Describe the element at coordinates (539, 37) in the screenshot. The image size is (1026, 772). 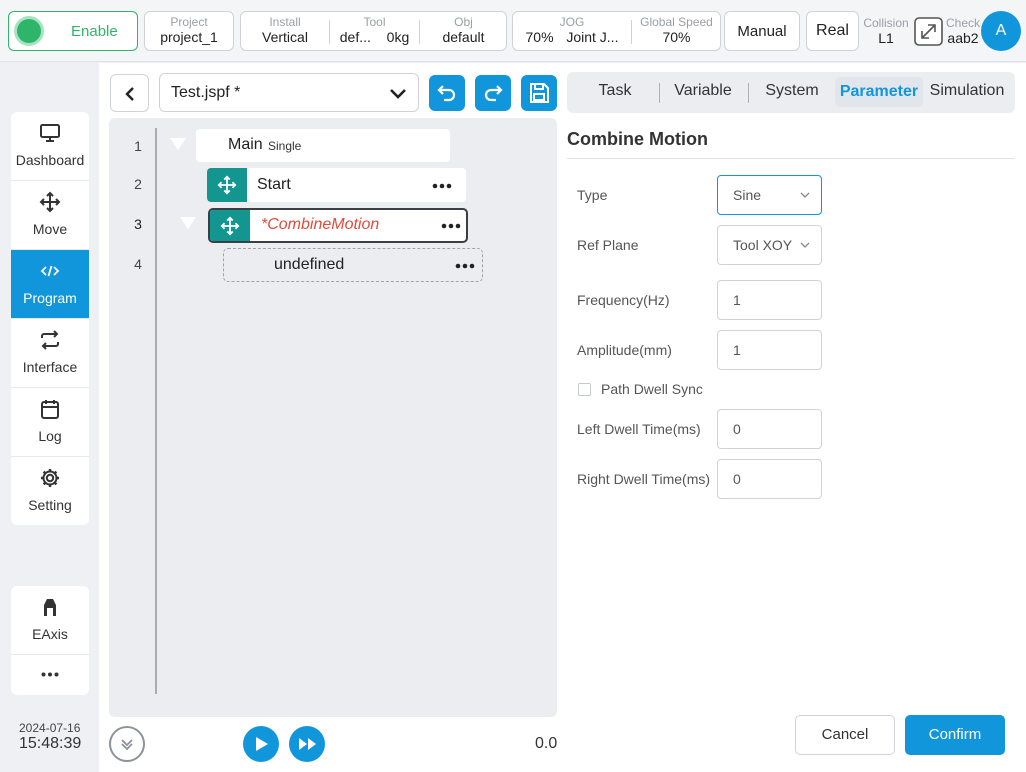
I see `jog-percent: 70%` at that location.